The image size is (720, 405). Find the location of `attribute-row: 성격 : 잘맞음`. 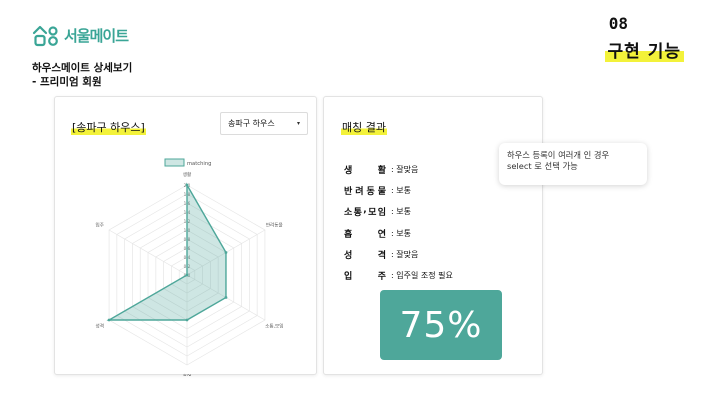

attribute-row: 성격 : 잘맞음 is located at coordinates (398, 254).